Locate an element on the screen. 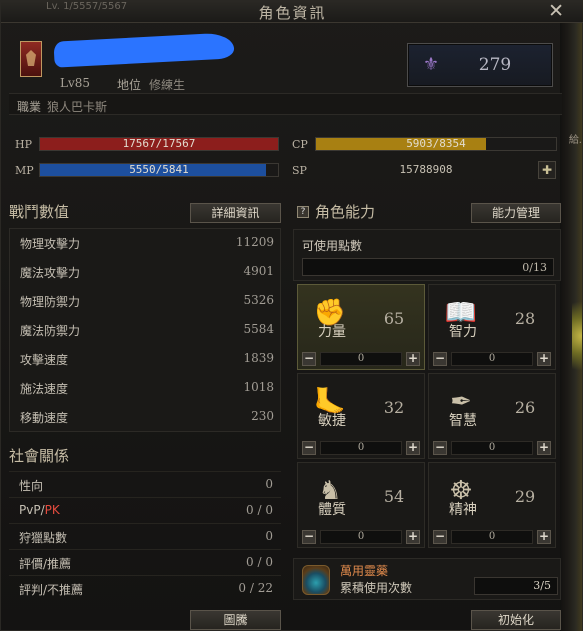 Image resolution: width=583 pixels, height=631 pixels. close-icon: ✕ is located at coordinates (556, 11).